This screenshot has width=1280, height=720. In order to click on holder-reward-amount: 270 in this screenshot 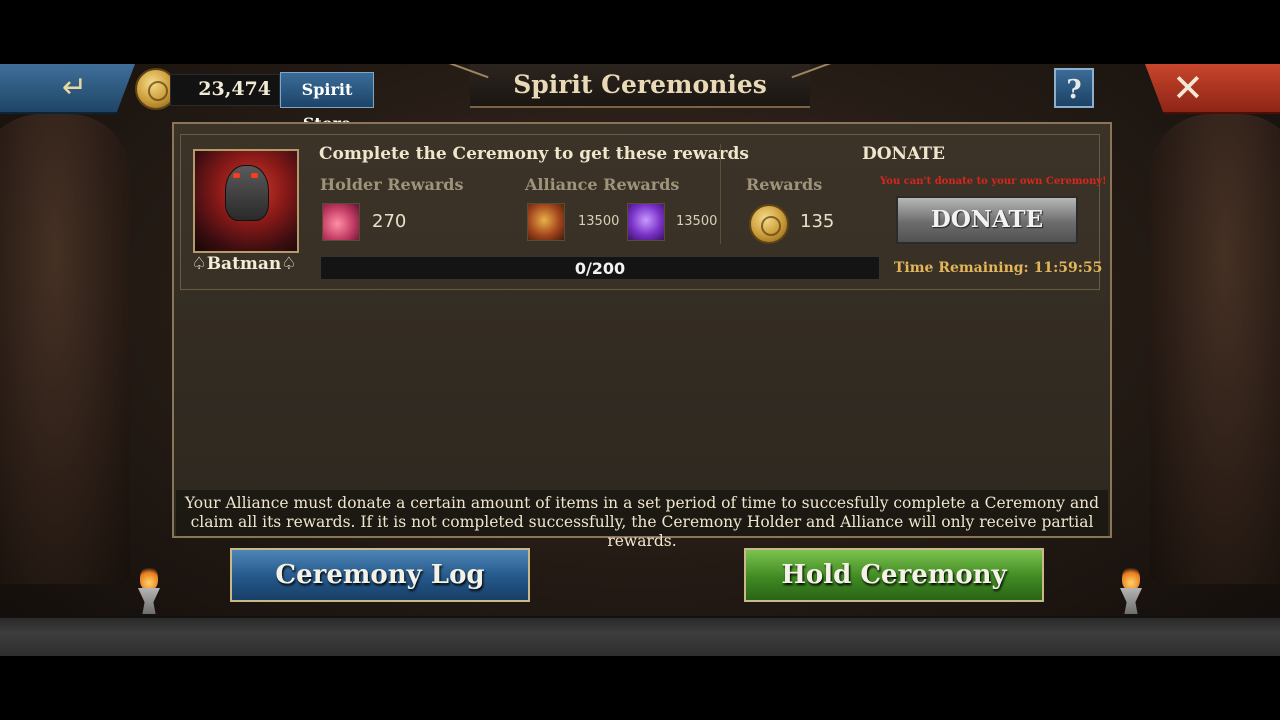, I will do `click(389, 221)`.